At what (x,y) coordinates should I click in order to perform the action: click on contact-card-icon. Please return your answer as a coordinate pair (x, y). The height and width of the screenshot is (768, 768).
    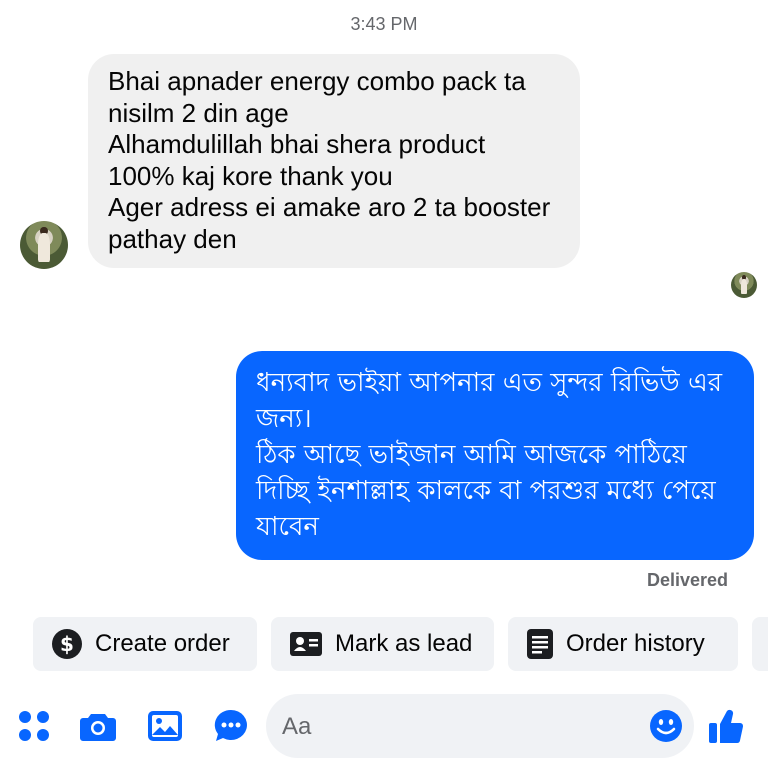
    Looking at the image, I should click on (306, 644).